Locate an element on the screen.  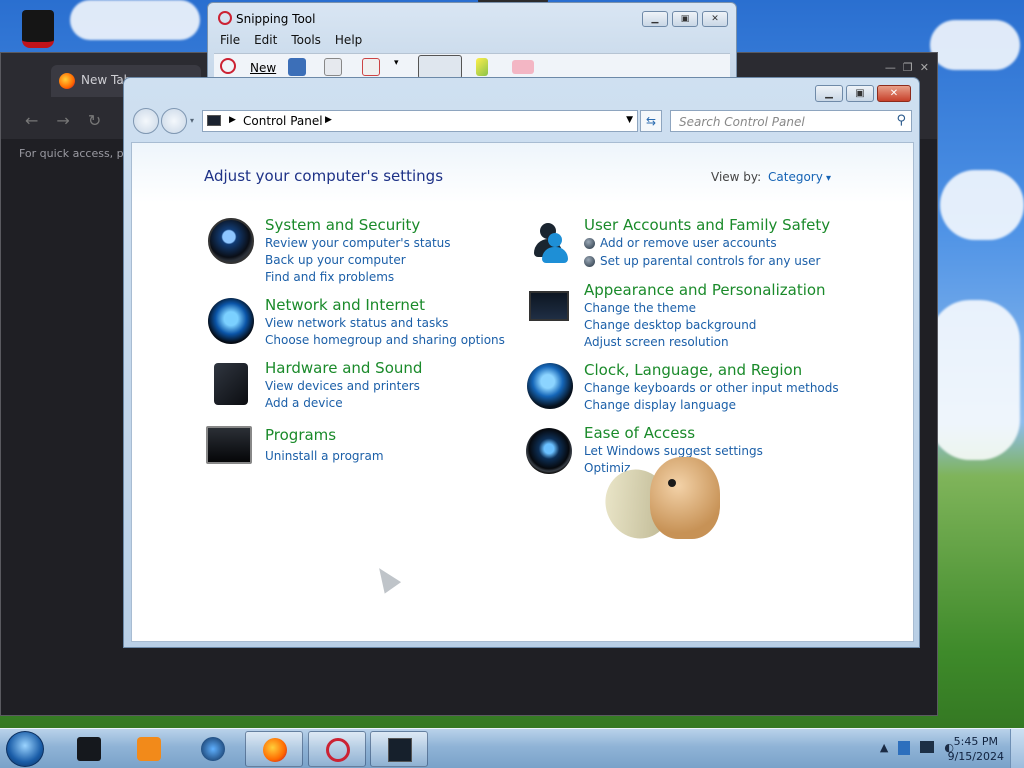
pen-icon is located at coordinates (440, 67).